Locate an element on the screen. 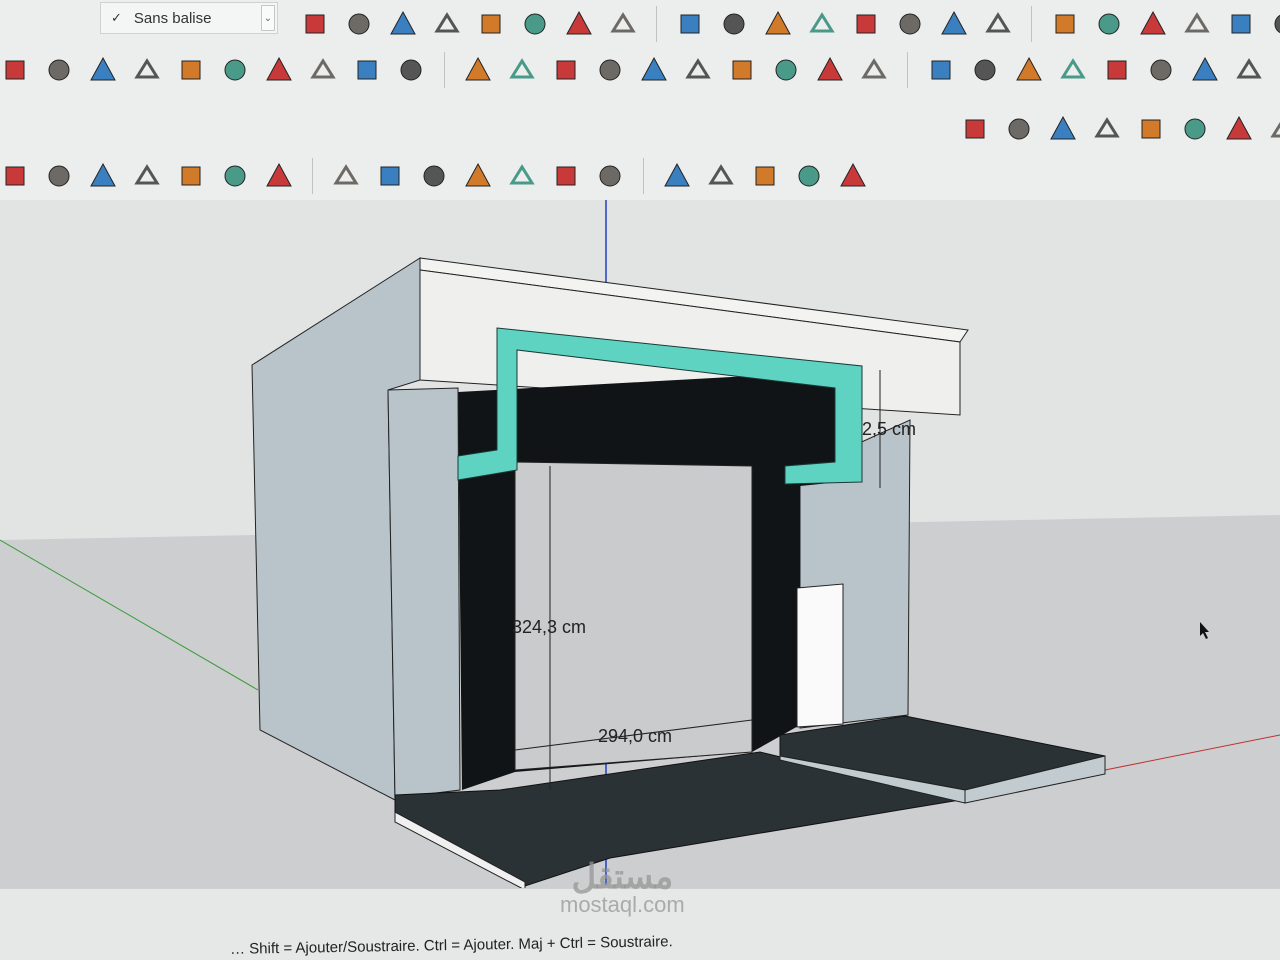  account-icon is located at coordinates (853, 176).